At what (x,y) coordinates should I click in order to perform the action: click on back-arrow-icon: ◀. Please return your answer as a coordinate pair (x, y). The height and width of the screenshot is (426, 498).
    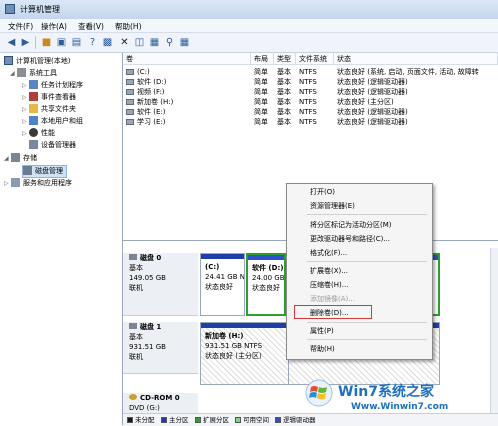
    Looking at the image, I should click on (11, 42).